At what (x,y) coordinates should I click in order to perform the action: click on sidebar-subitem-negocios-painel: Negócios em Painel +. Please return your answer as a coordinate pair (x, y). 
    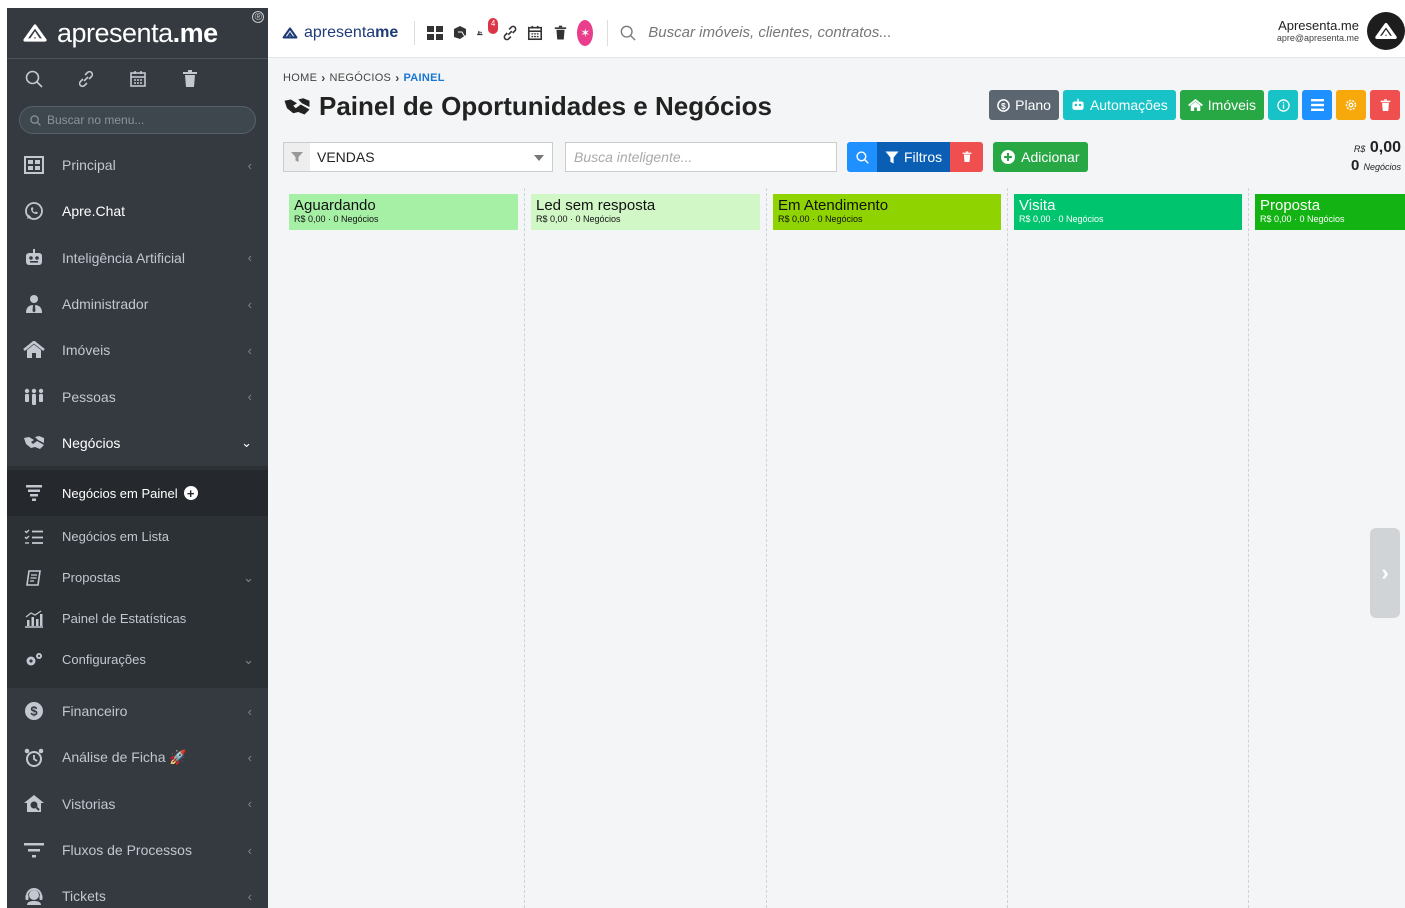
    Looking at the image, I should click on (137, 493).